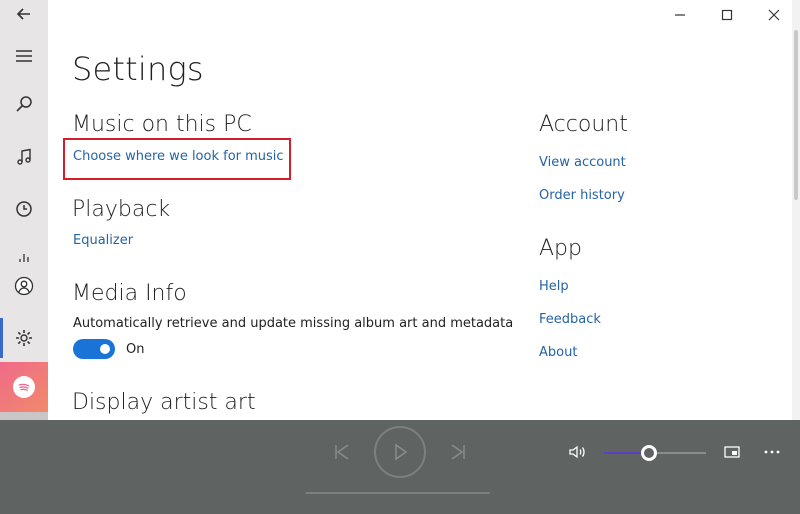 This screenshot has height=514, width=800. I want to click on minimize-button, so click(680, 15).